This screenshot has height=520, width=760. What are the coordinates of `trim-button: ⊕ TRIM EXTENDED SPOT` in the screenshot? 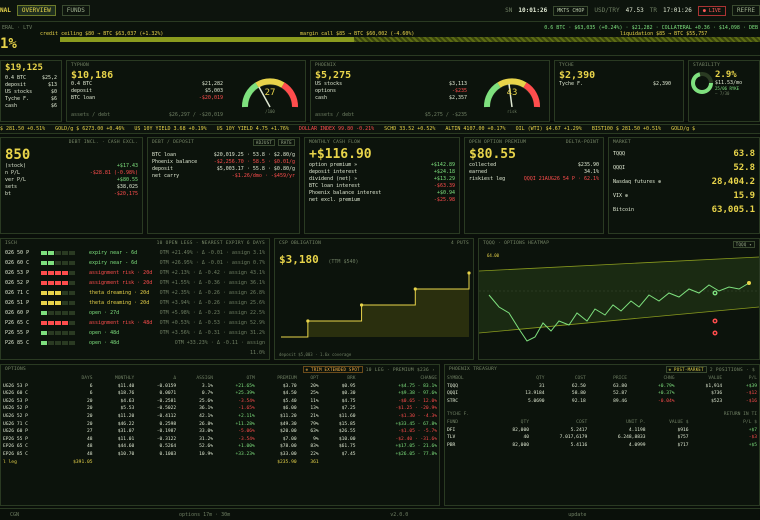 It's located at (332, 369).